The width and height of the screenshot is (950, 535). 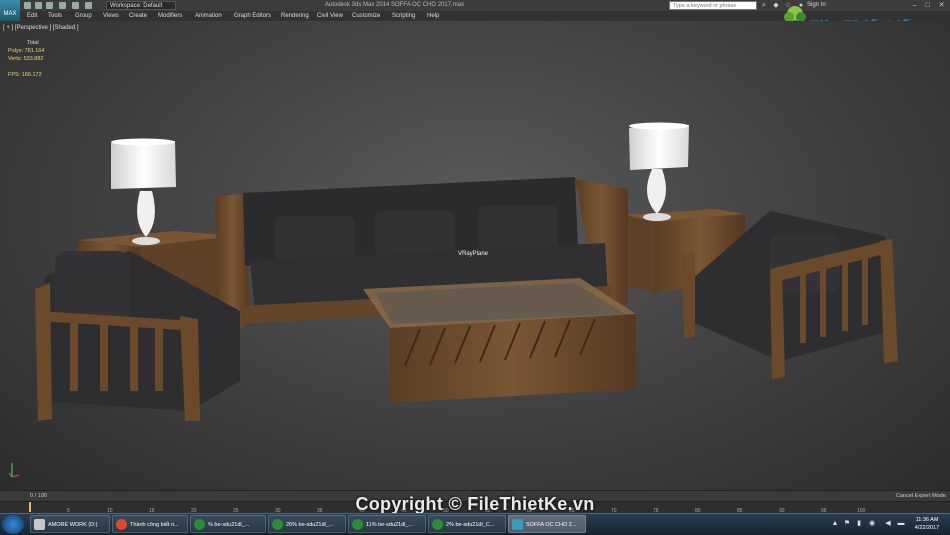 I want to click on open-file-icon, so click(x=38, y=5).